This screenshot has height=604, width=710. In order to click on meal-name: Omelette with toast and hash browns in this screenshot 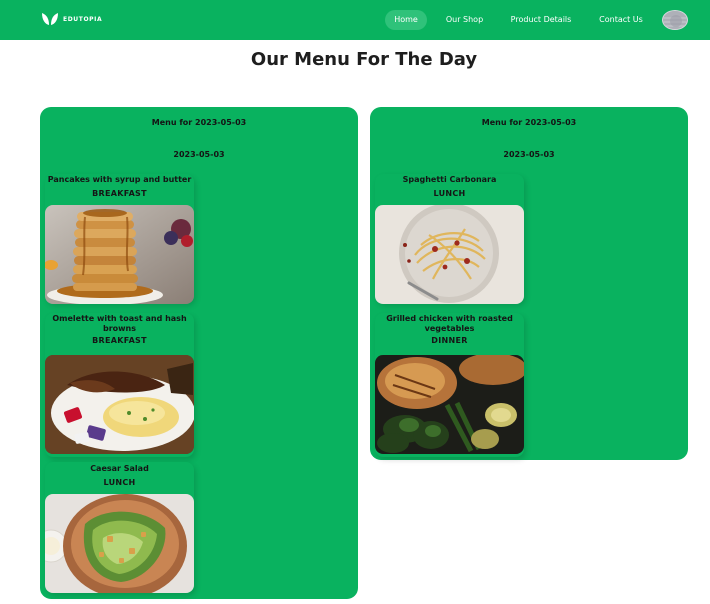, I will do `click(119, 323)`.